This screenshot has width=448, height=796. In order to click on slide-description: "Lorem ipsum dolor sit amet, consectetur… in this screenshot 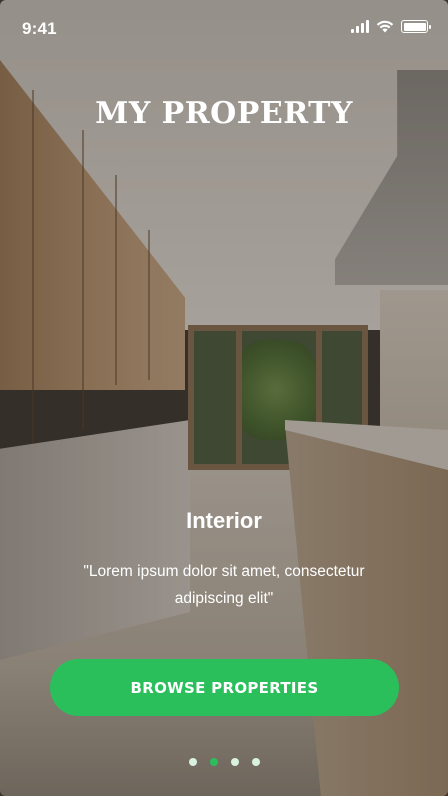, I will do `click(224, 585)`.